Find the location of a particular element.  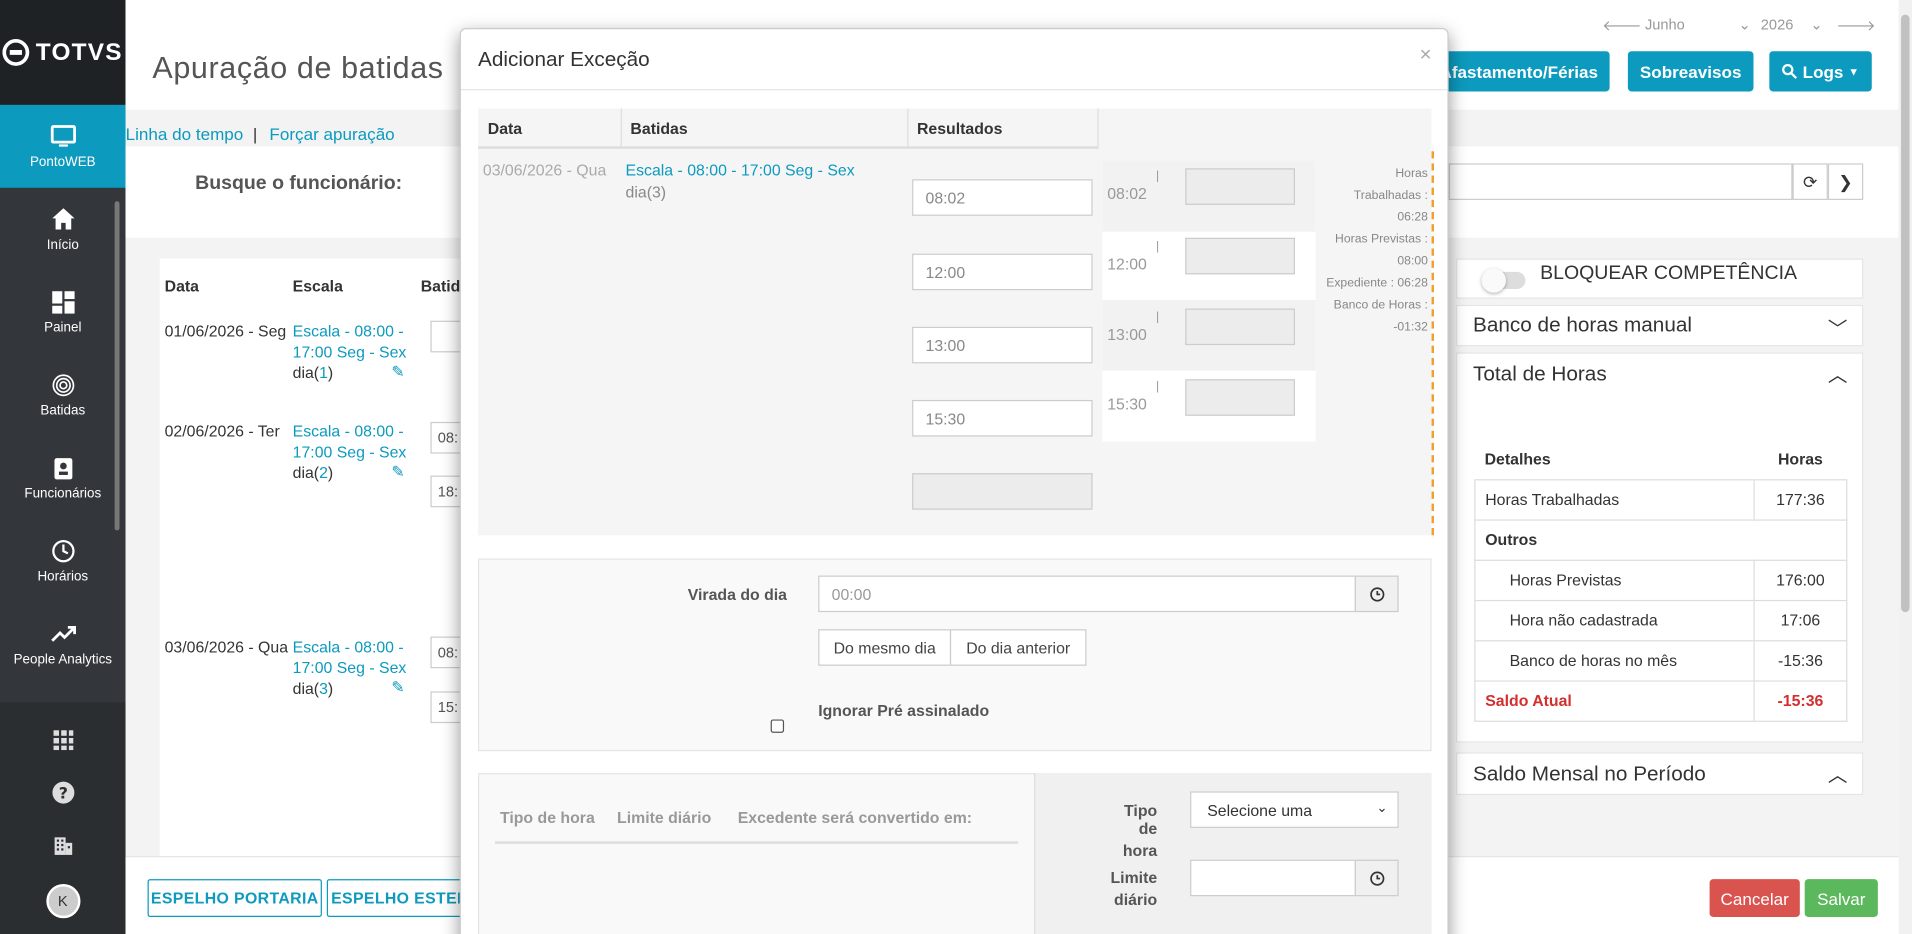

sidebar-item-label: PontoWEB is located at coordinates (62, 162).